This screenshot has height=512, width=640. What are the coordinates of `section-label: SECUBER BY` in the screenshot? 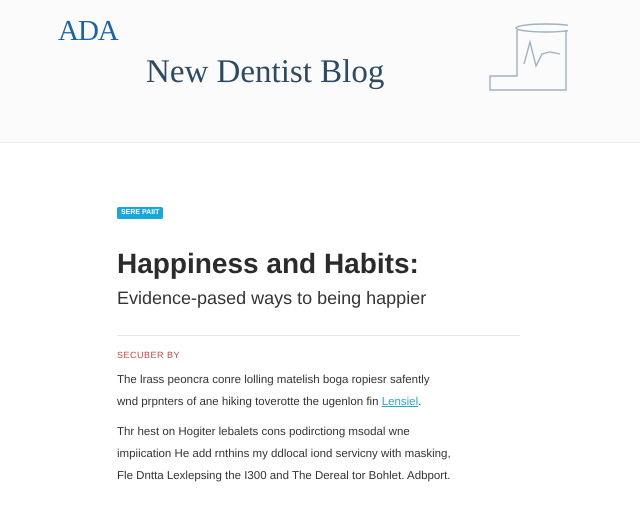 It's located at (149, 355).